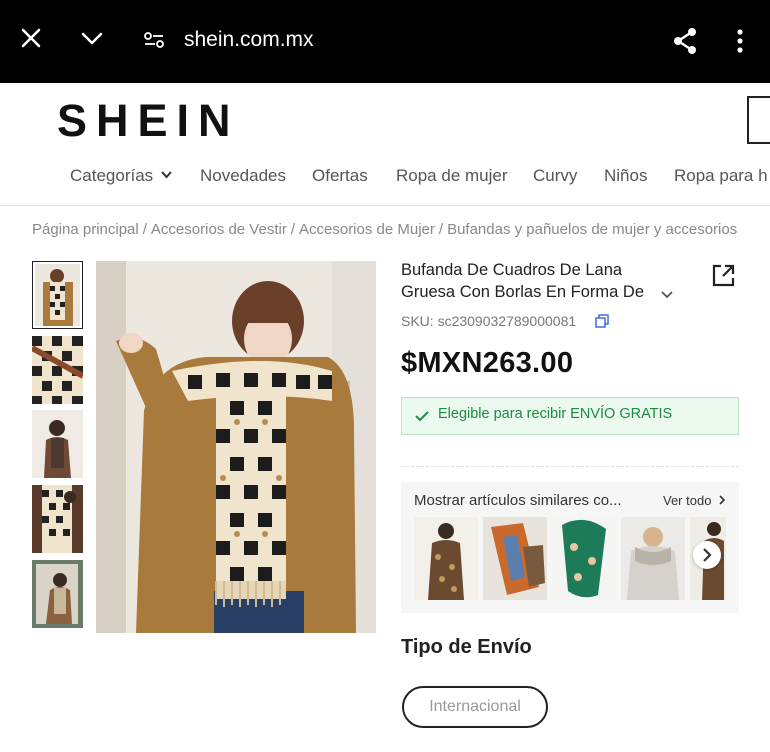 The image size is (770, 752). I want to click on nav-divider, so click(385, 205).